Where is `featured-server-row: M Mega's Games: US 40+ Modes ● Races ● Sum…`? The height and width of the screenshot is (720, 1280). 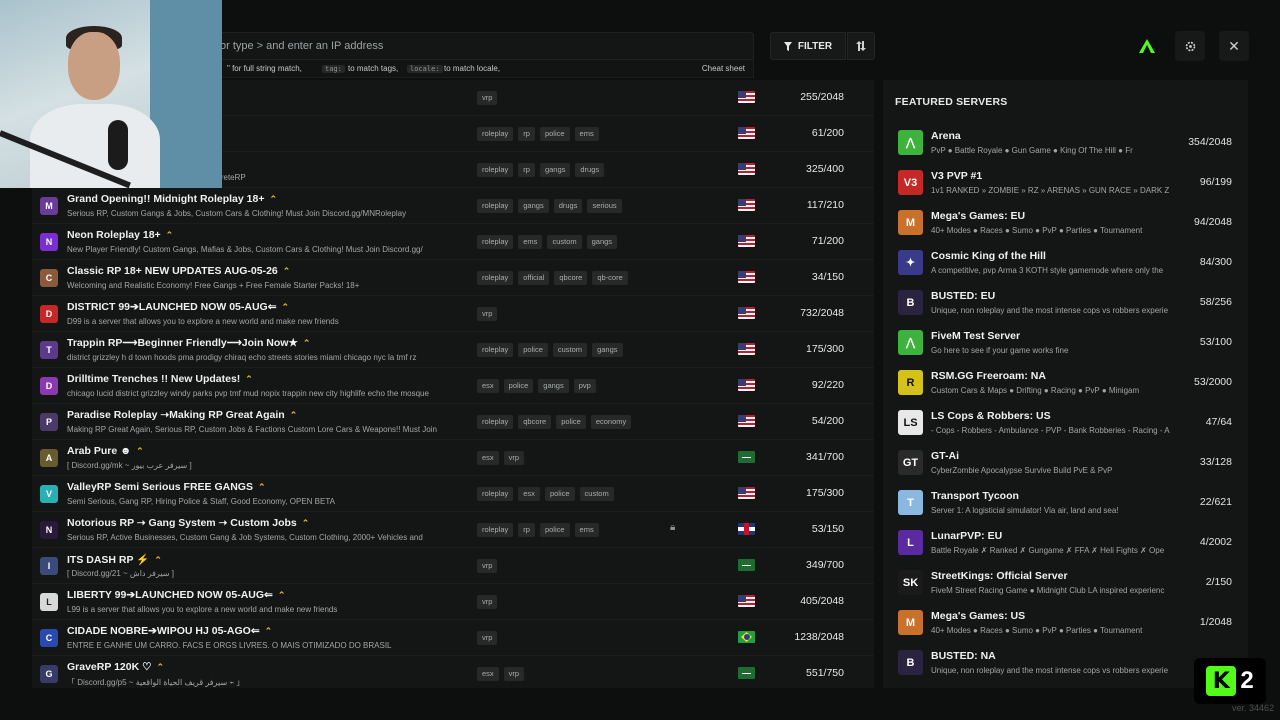
featured-server-row: M Mega's Games: US 40+ Modes ● Races ● Sum… is located at coordinates (1065, 624).